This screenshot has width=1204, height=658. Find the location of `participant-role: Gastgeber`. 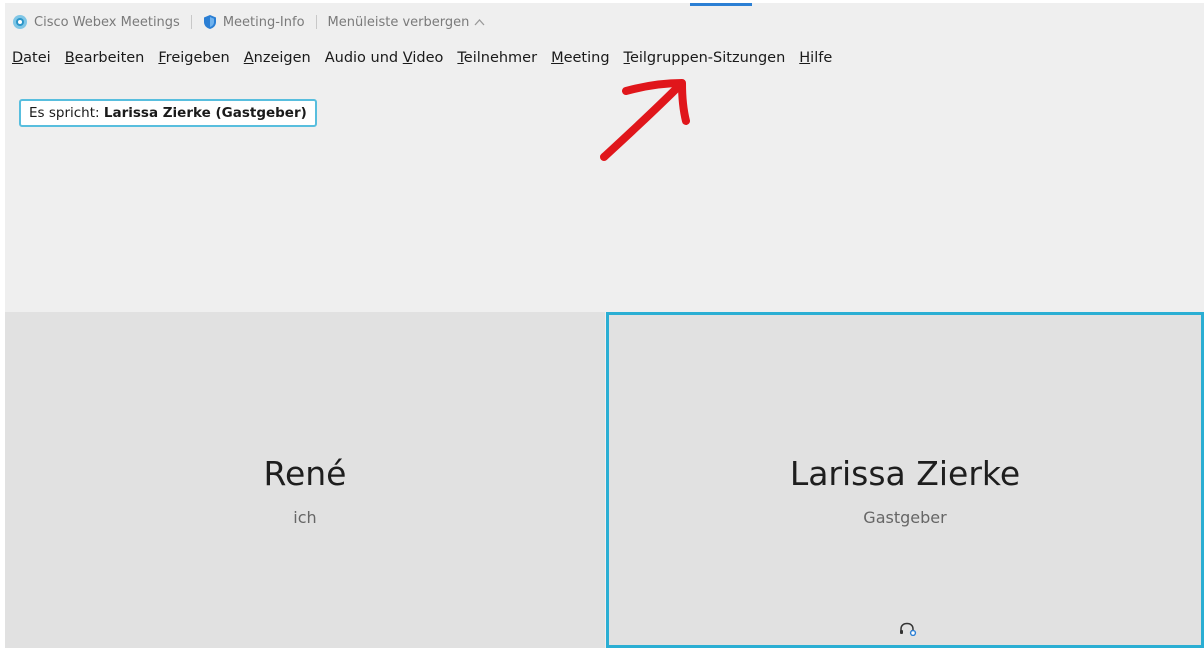

participant-role: Gastgeber is located at coordinates (905, 517).